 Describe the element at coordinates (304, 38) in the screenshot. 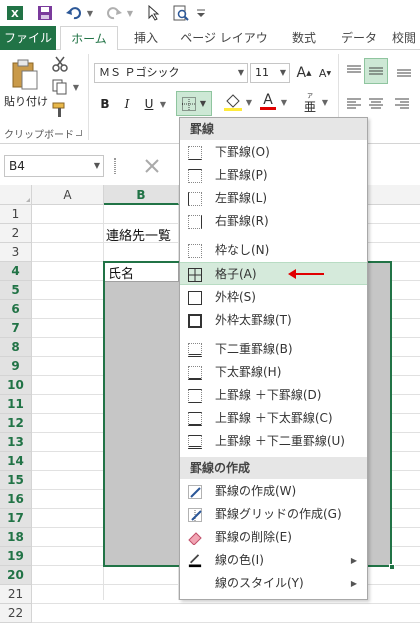

I see `tab-formulas: 数式` at that location.